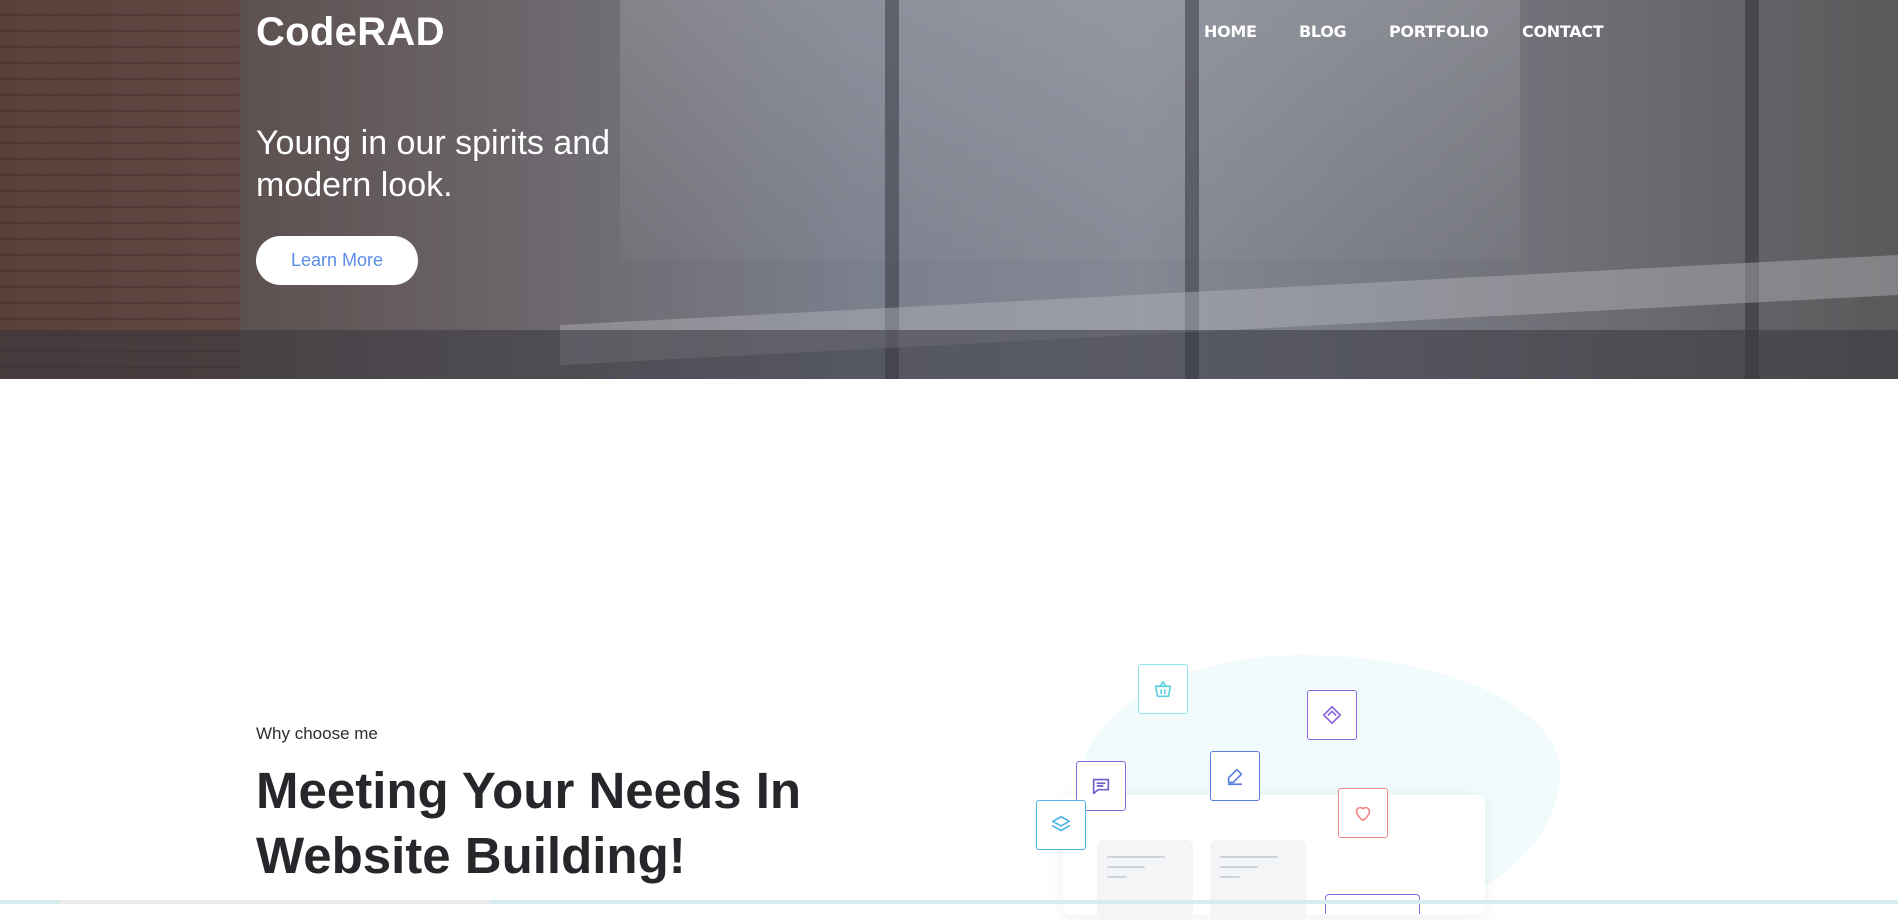  What do you see at coordinates (275, 902) in the screenshot?
I see `scrollbar-thumb` at bounding box center [275, 902].